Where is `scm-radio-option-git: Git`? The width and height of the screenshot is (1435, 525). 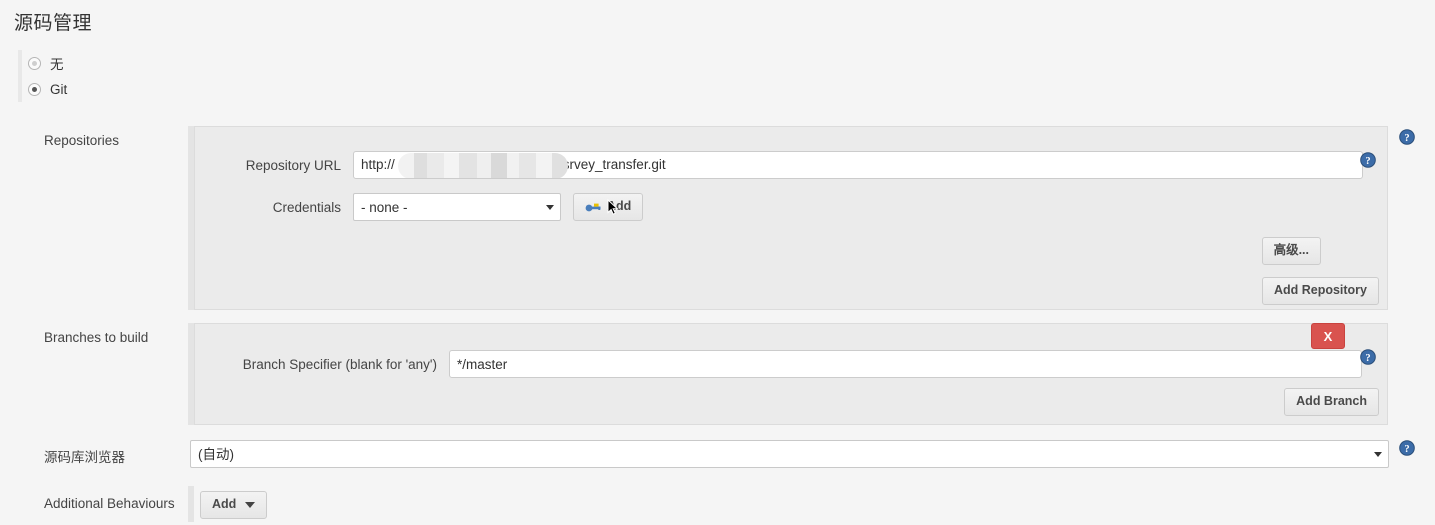 scm-radio-option-git: Git is located at coordinates (728, 89).